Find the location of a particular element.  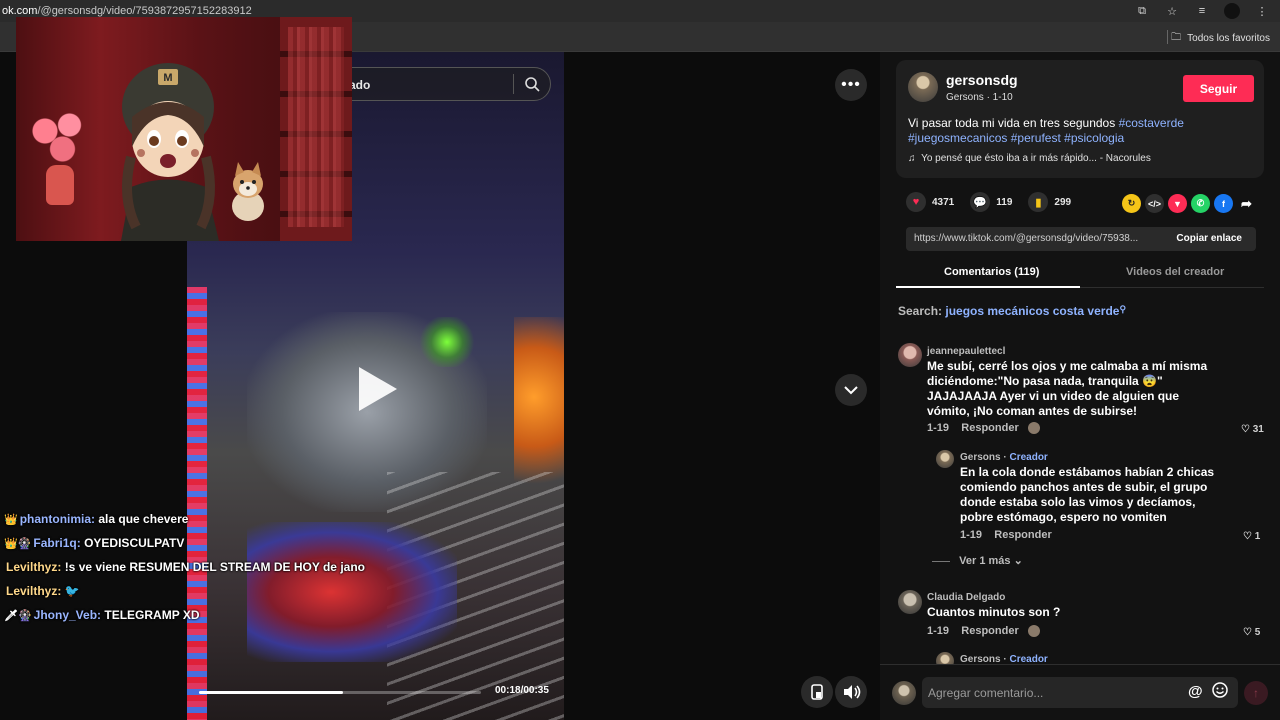

reply-username: Gersons · Creador is located at coordinates (1004, 457).